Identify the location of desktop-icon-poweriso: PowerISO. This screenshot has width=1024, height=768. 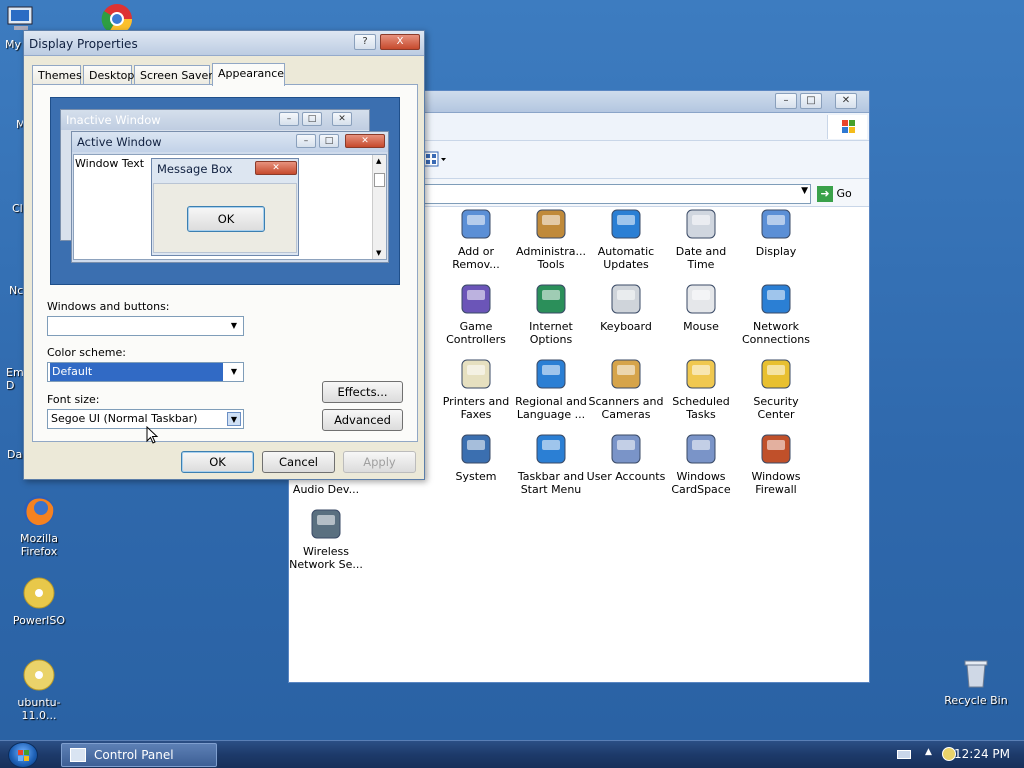
(39, 601).